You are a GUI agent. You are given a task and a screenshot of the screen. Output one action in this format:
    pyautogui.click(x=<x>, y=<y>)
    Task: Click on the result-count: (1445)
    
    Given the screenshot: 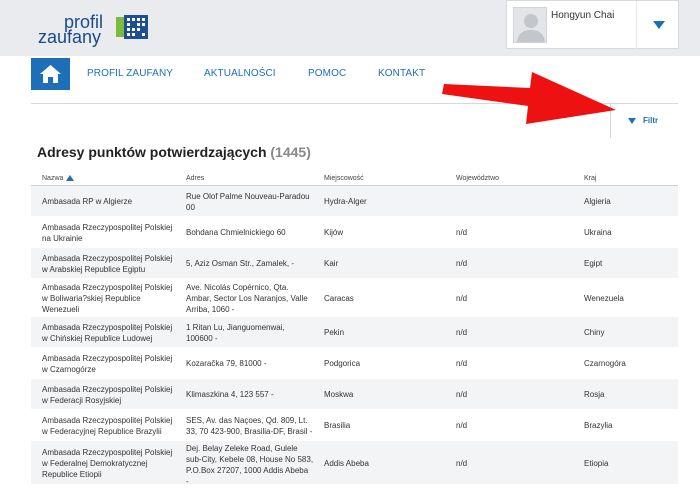 What is the action you would take?
    pyautogui.click(x=290, y=152)
    